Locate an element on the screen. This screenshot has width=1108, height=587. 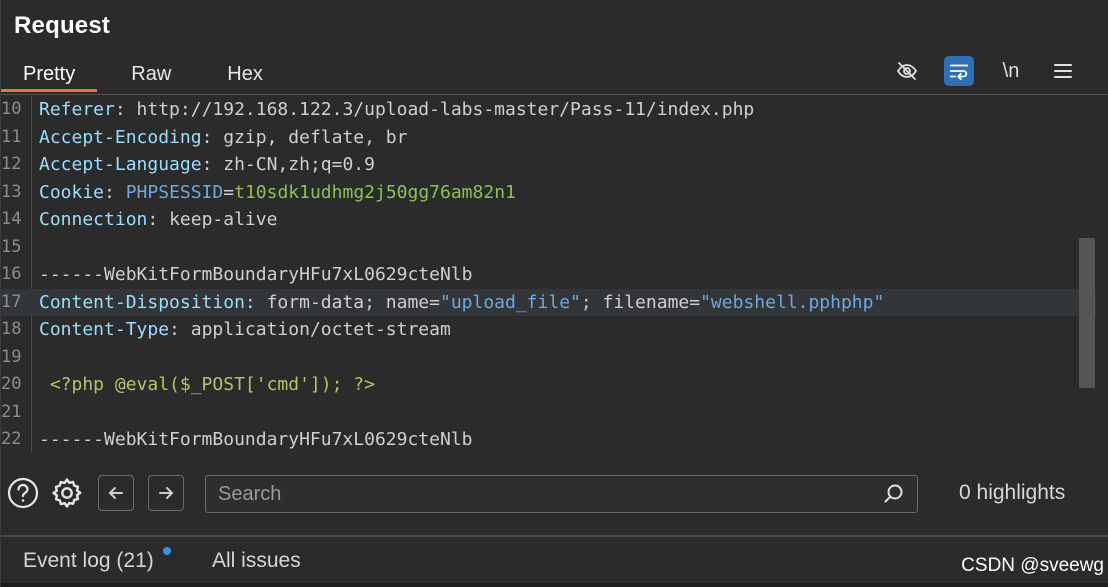
newline-label: \n is located at coordinates (1011, 70).